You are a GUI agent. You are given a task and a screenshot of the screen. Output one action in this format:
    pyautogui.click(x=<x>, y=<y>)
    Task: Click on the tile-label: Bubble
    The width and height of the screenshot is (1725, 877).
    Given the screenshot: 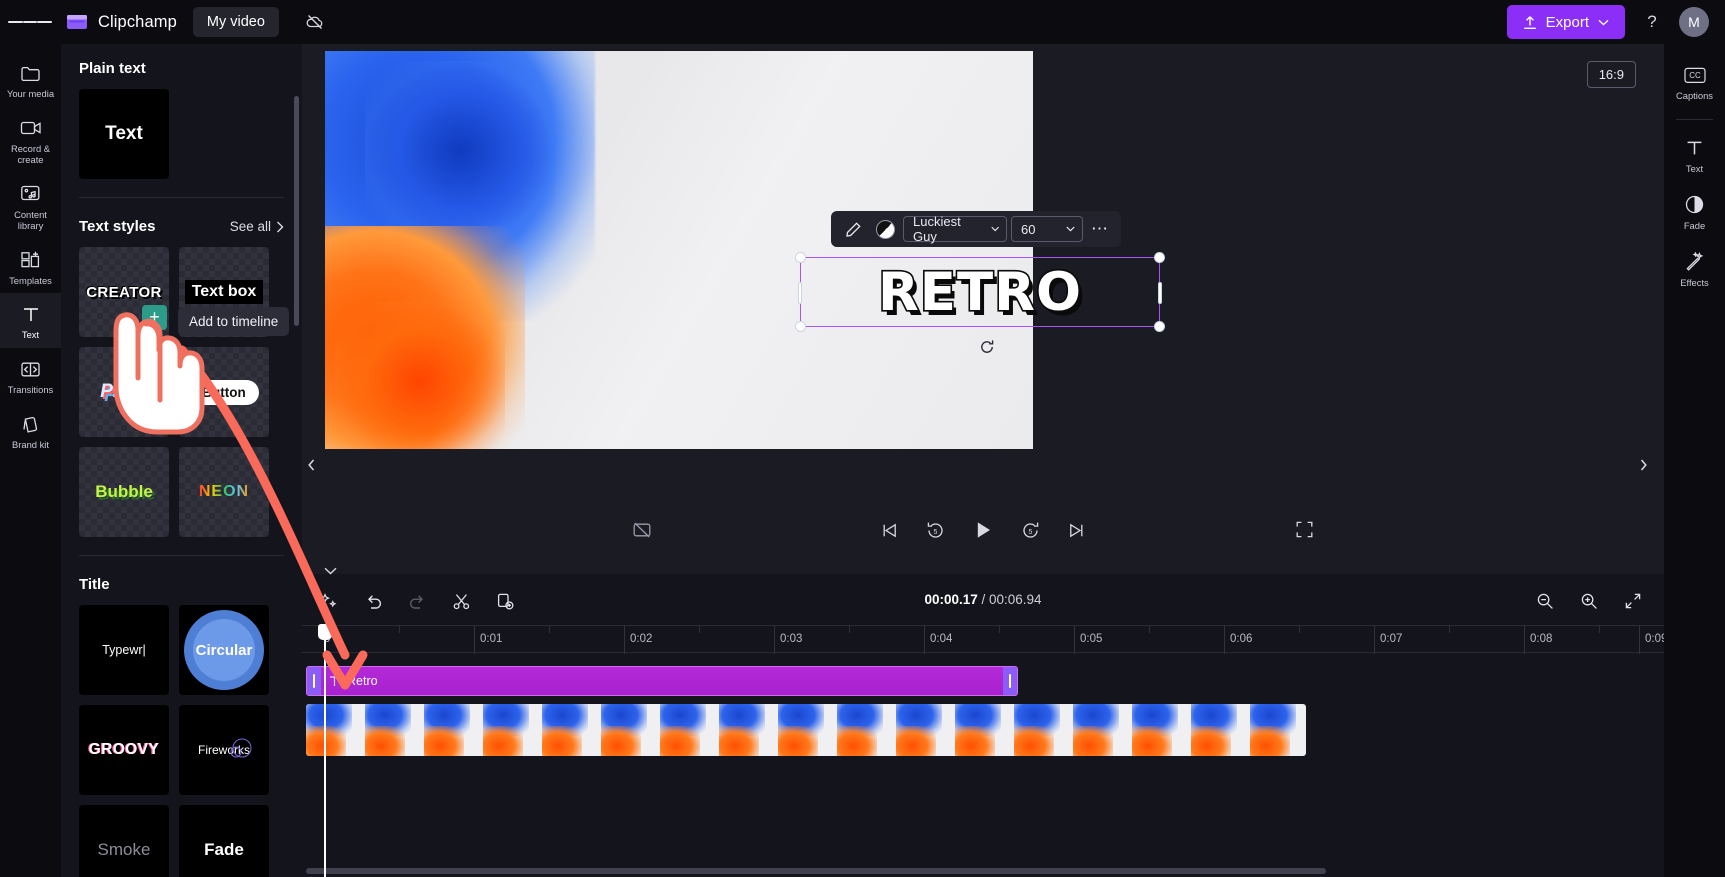 What is the action you would take?
    pyautogui.click(x=124, y=491)
    